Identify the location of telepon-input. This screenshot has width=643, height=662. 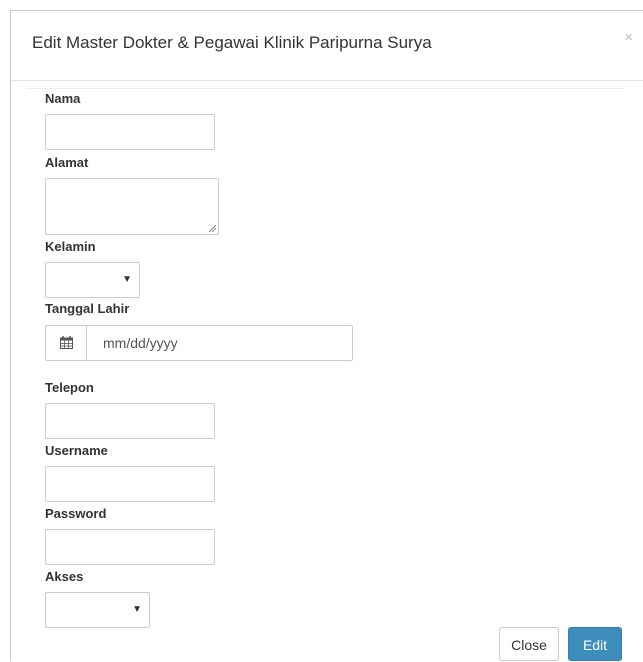
(130, 421).